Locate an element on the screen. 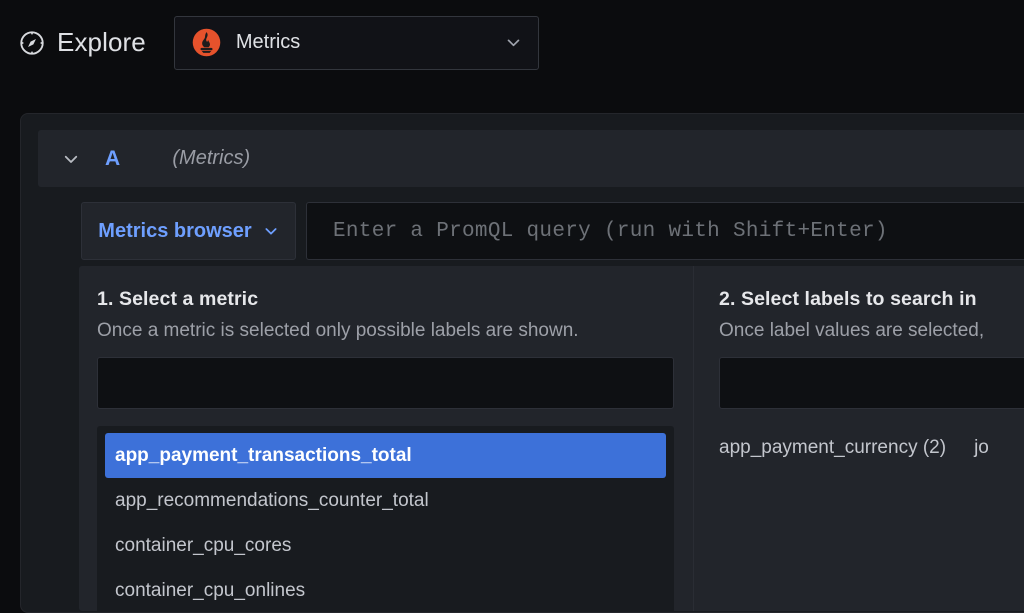 The width and height of the screenshot is (1024, 613). list-item: app_payment_transactions_total is located at coordinates (385, 455).